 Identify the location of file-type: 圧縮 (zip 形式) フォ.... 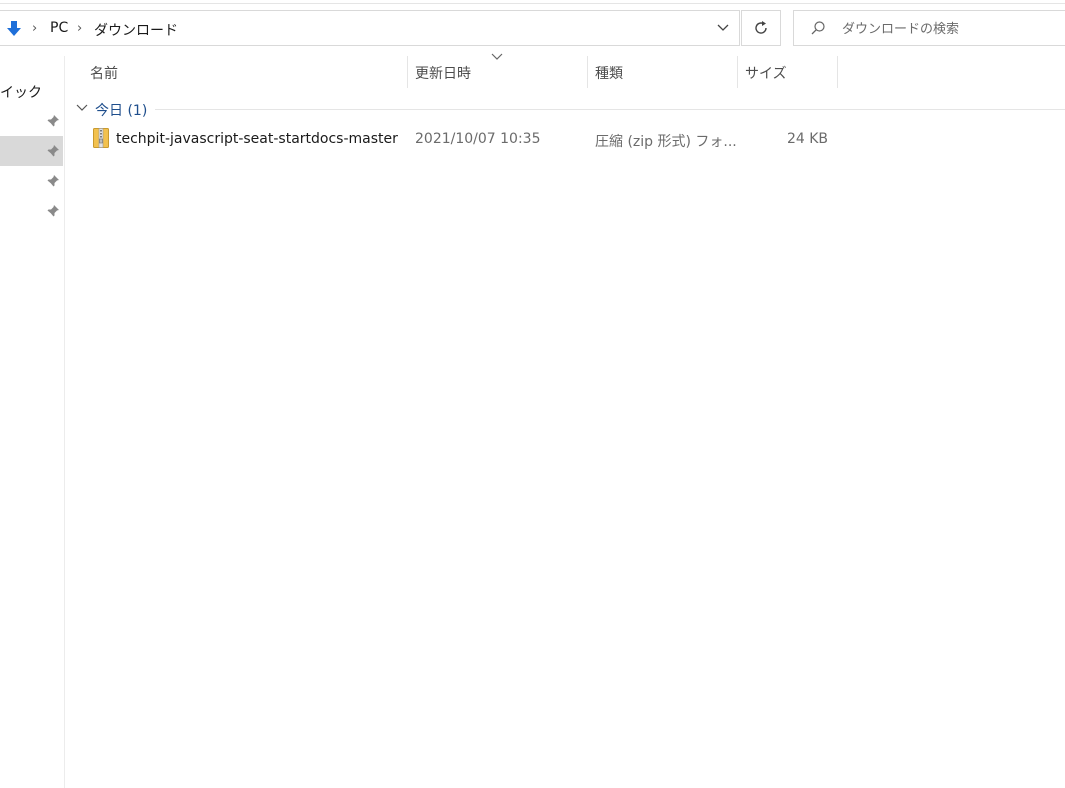
(666, 142).